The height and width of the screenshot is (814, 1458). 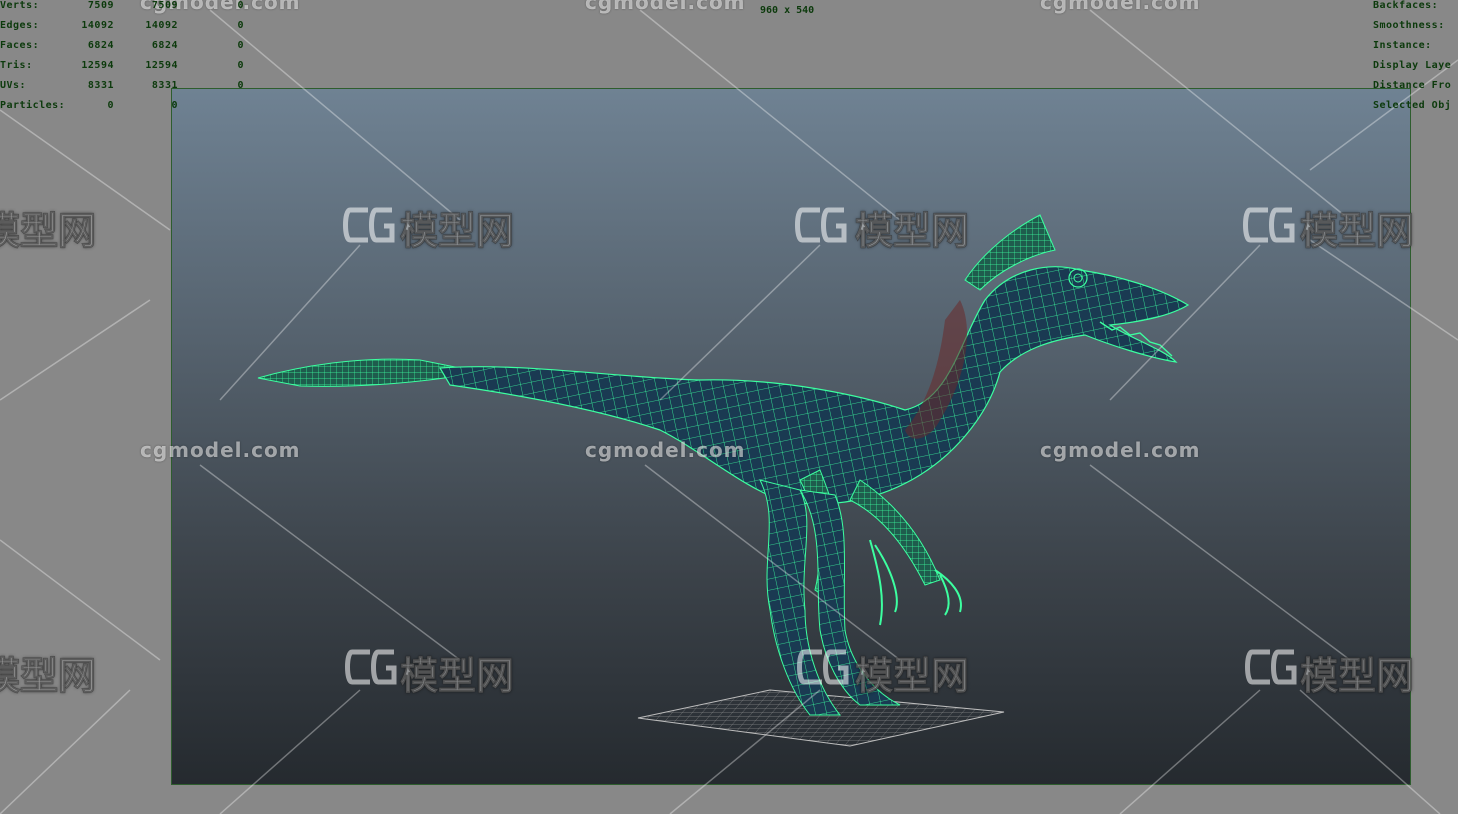 What do you see at coordinates (1412, 85) in the screenshot?
I see `hud-right-label: Distance Fro` at bounding box center [1412, 85].